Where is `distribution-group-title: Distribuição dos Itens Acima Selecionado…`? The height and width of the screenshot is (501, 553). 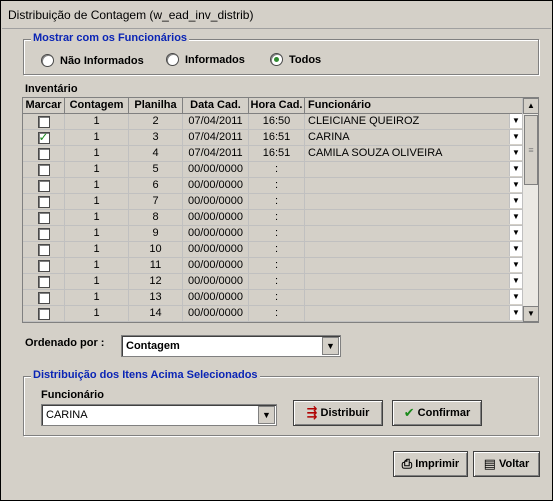
distribution-group-title: Distribuição dos Itens Acima Selecionado… is located at coordinates (145, 375).